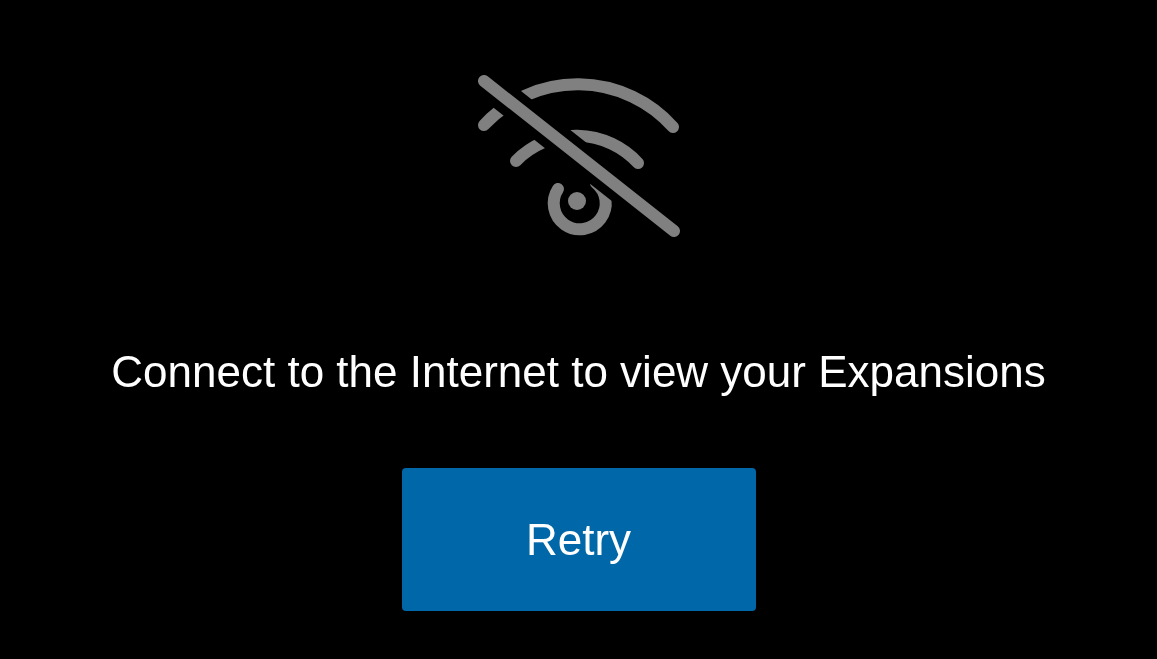 The image size is (1157, 659). What do you see at coordinates (578, 539) in the screenshot?
I see `retry-button: Retry` at bounding box center [578, 539].